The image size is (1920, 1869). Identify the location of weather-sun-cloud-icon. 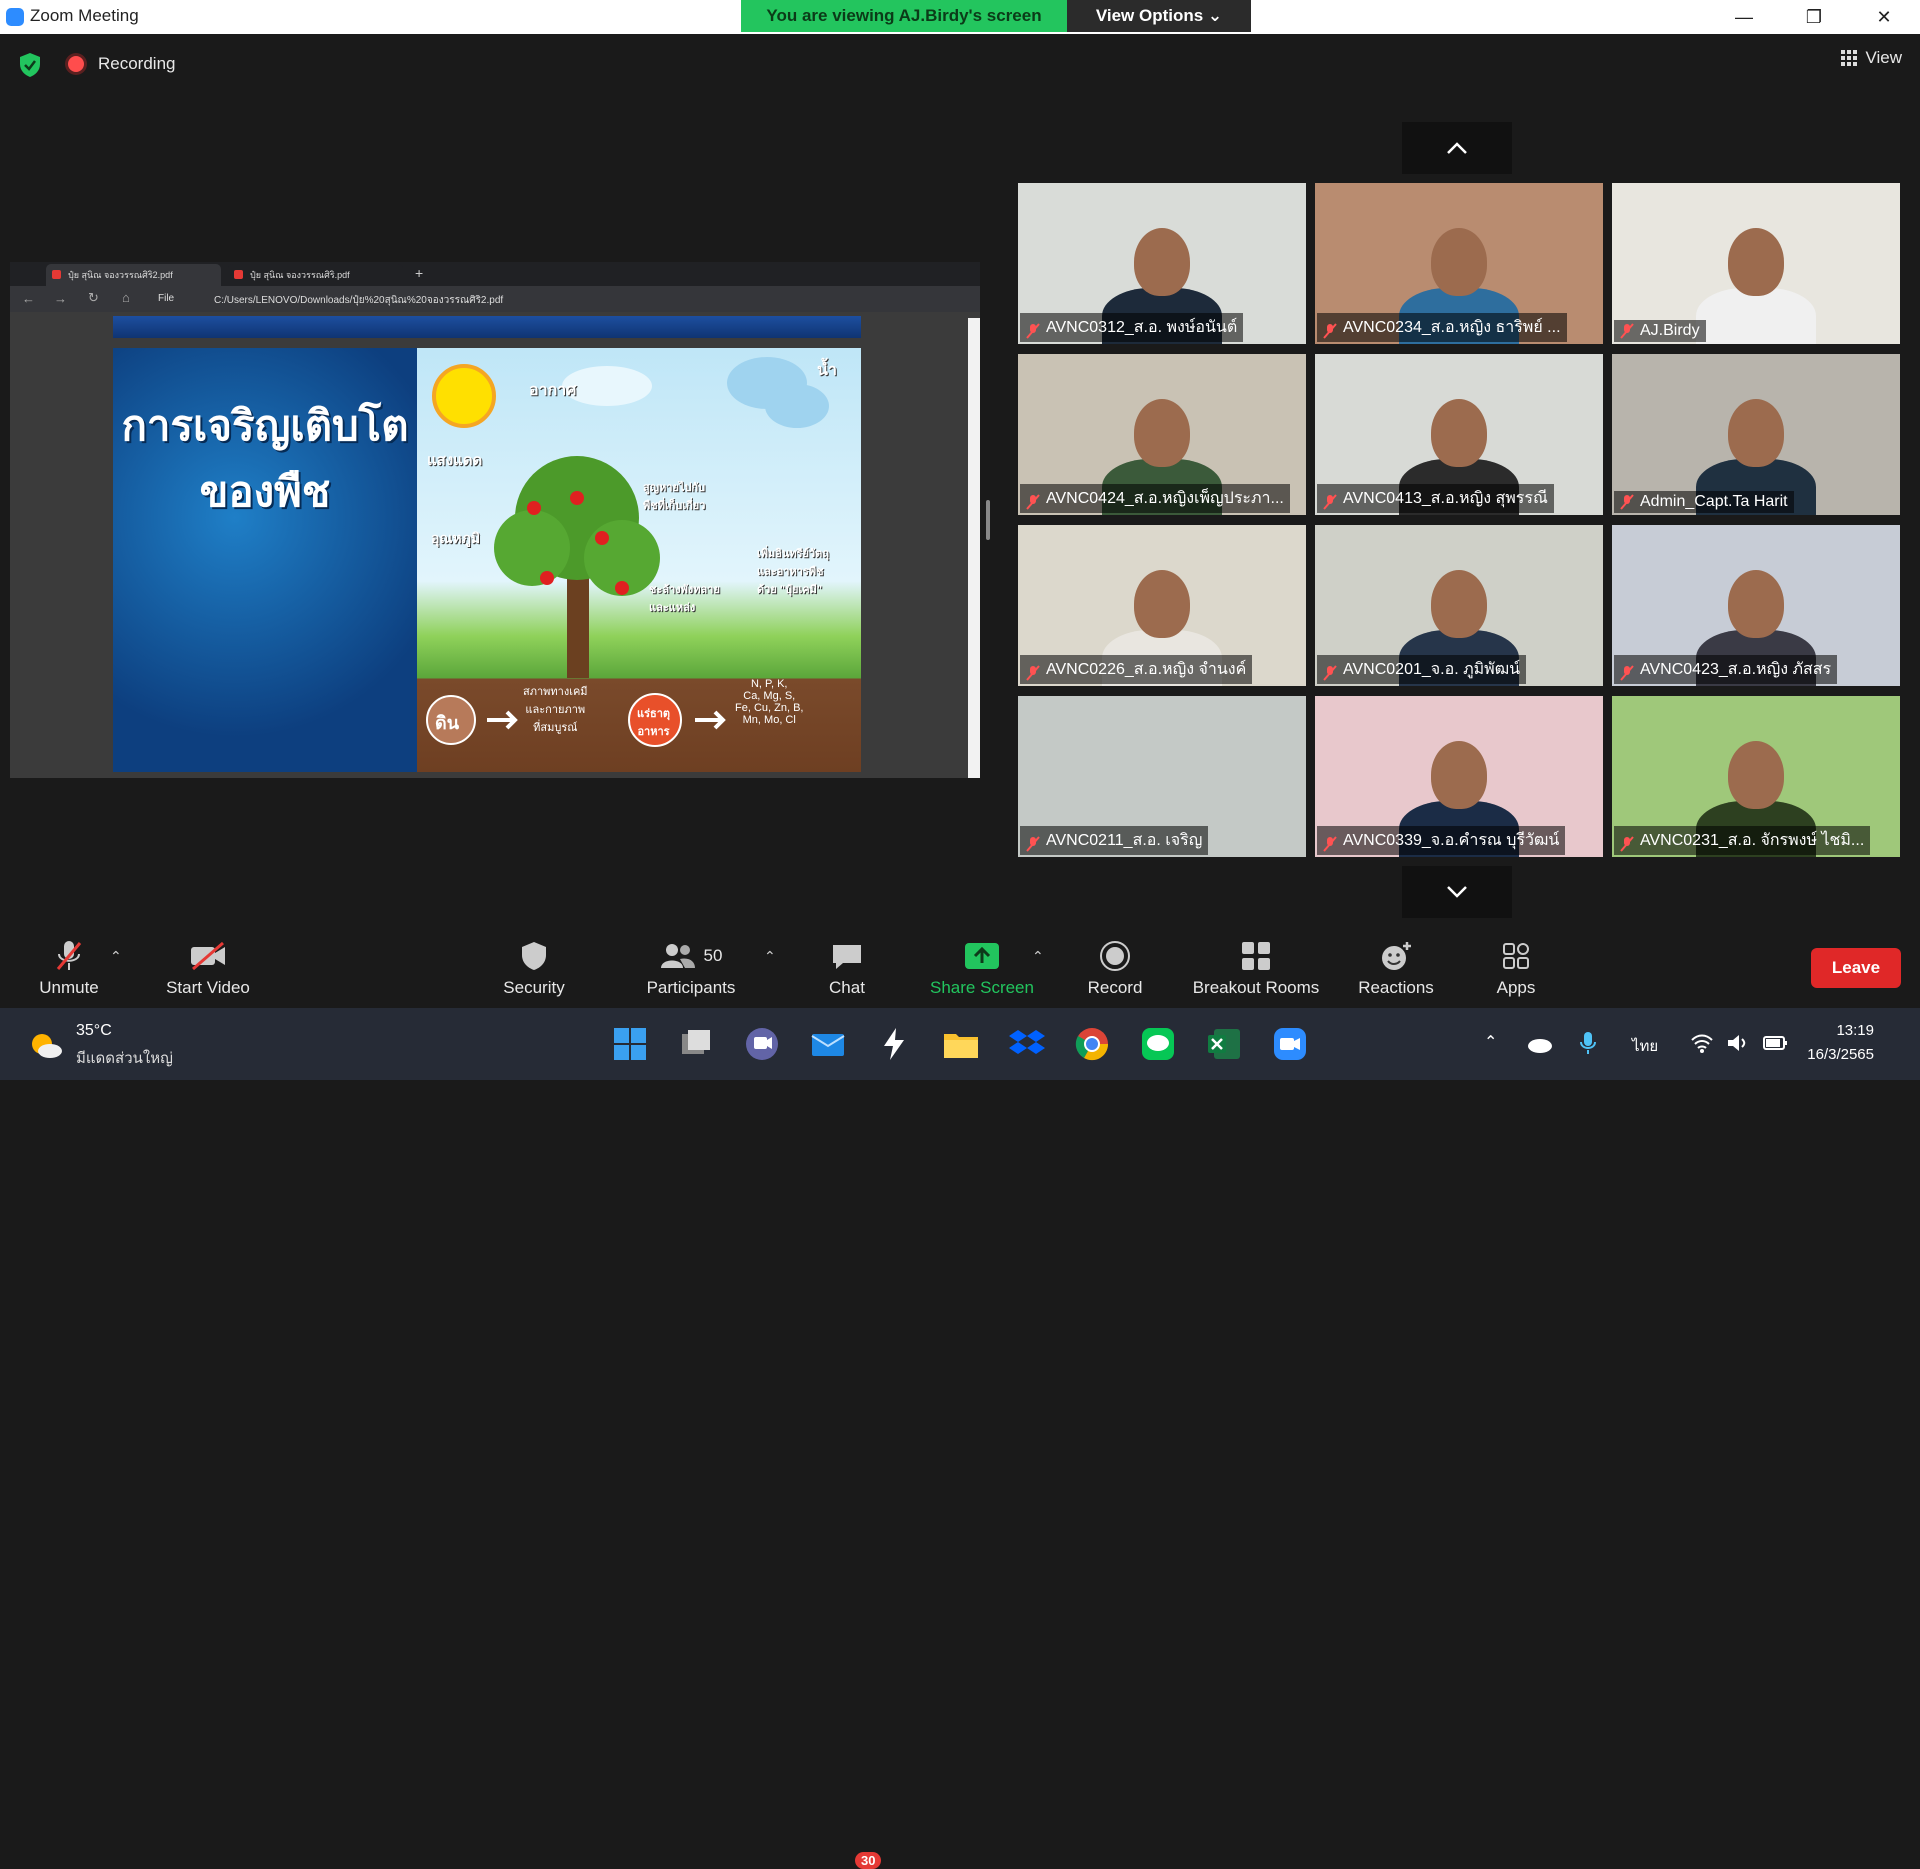
(46, 1045).